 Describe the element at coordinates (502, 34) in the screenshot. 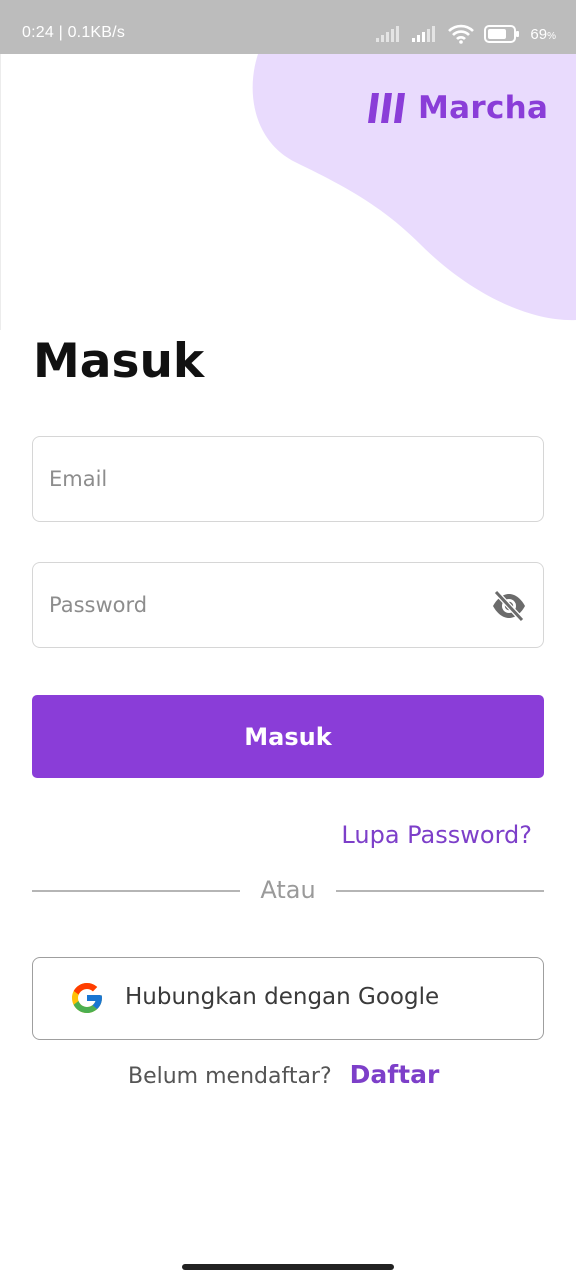

I see `battery-icon` at that location.